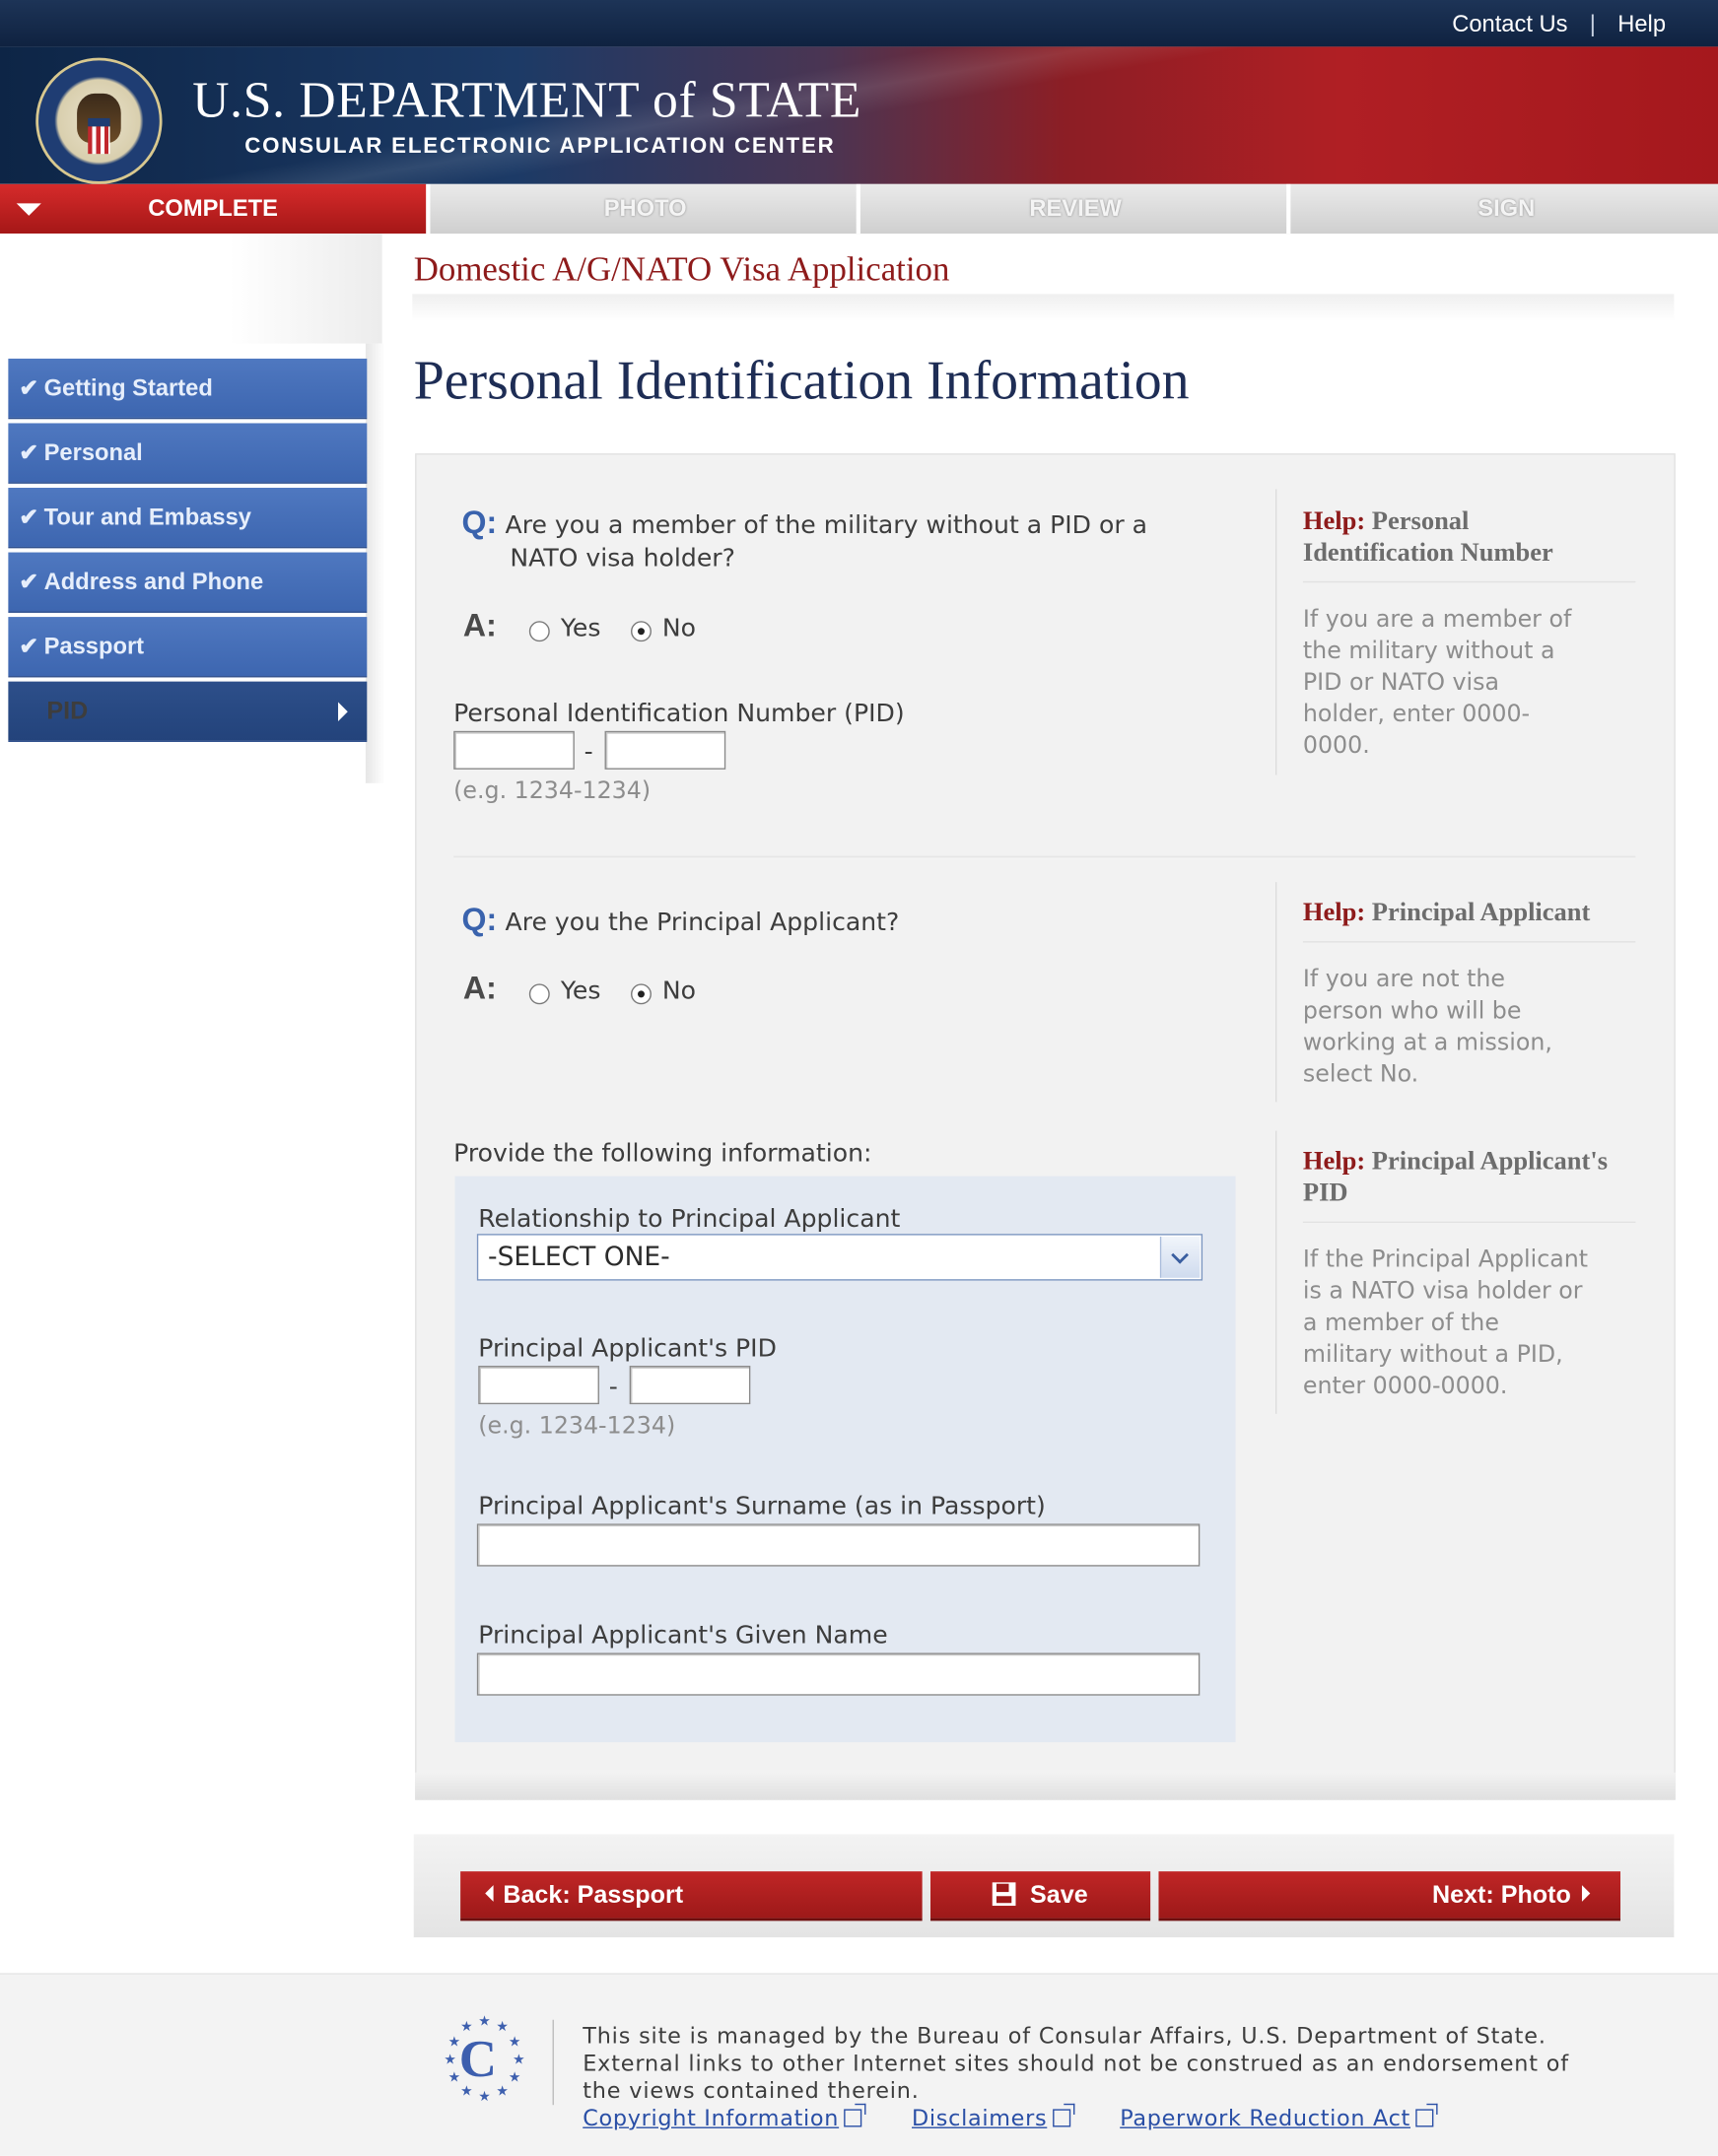 This screenshot has height=2156, width=1718. Describe the element at coordinates (1073, 209) in the screenshot. I see `tab-review: REVIEW` at that location.